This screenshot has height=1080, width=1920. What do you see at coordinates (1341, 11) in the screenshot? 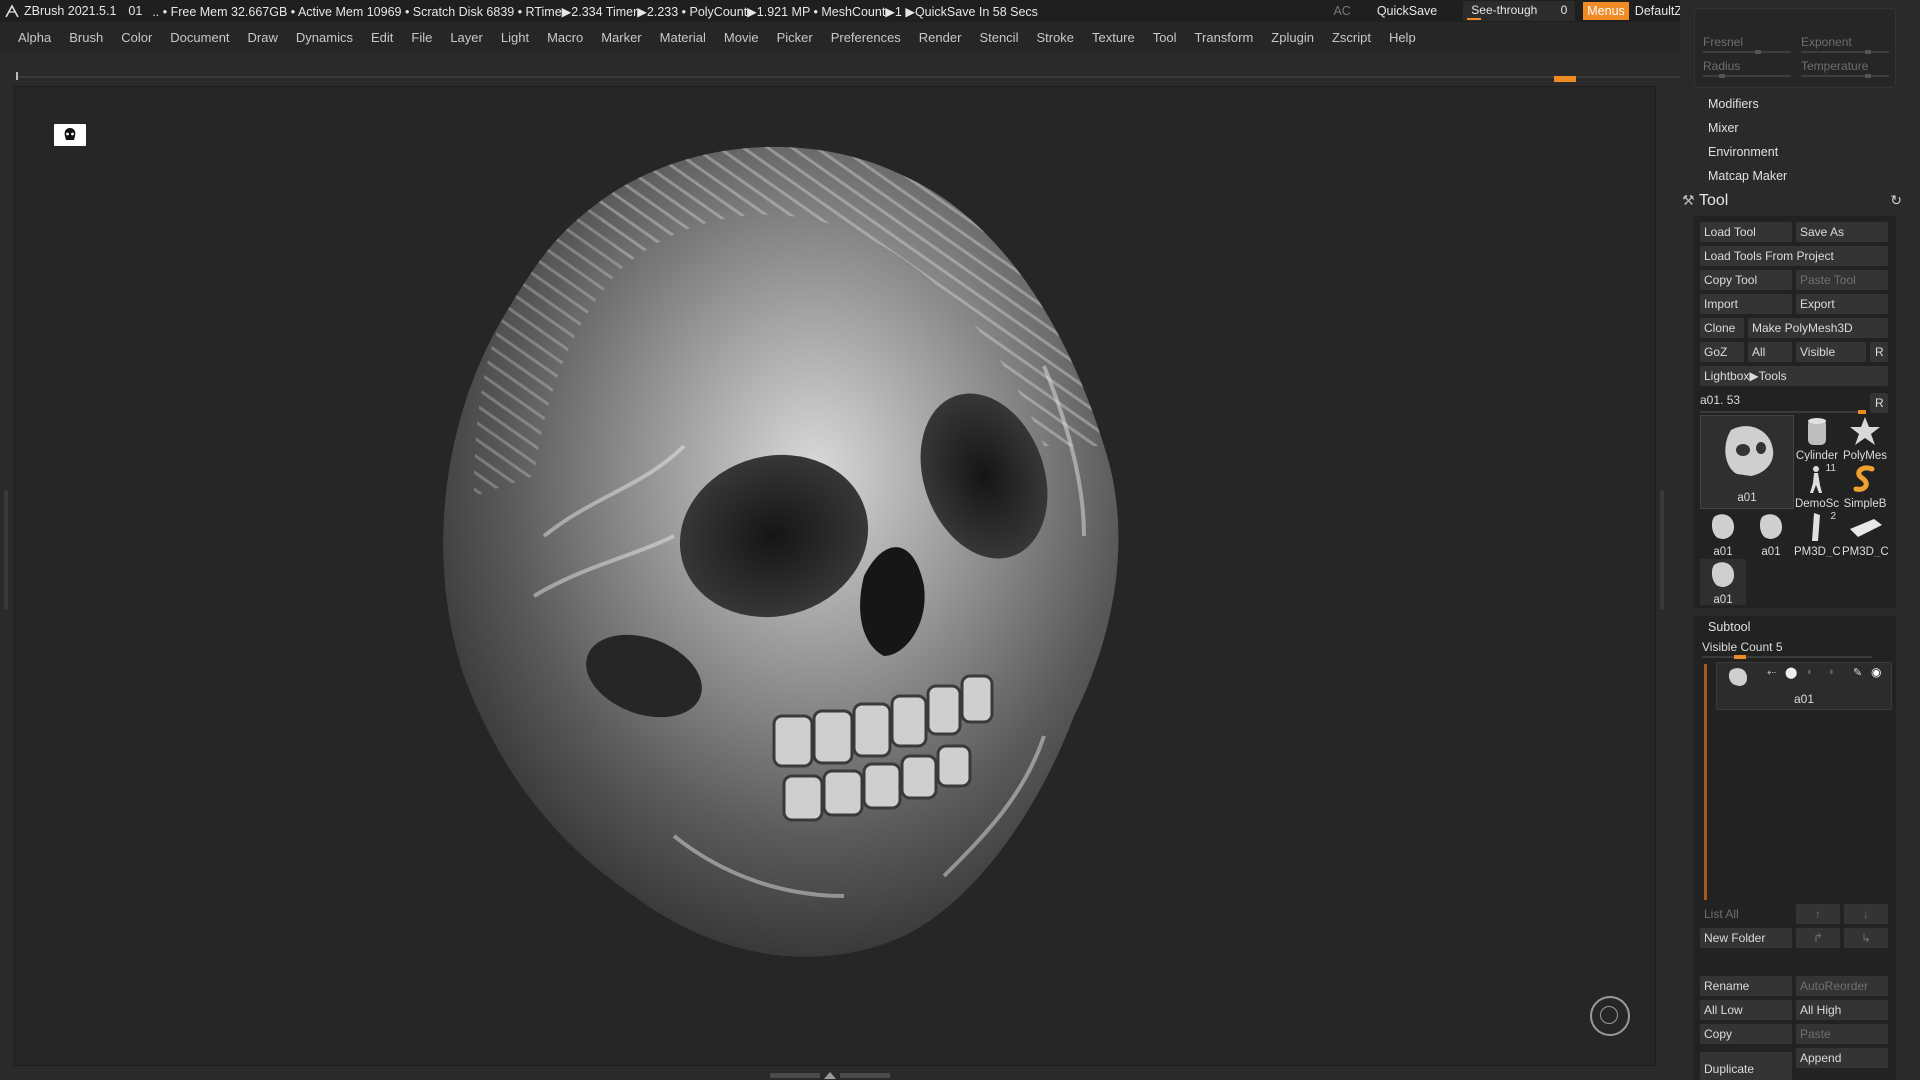
I see `ac-button: AC` at bounding box center [1341, 11].